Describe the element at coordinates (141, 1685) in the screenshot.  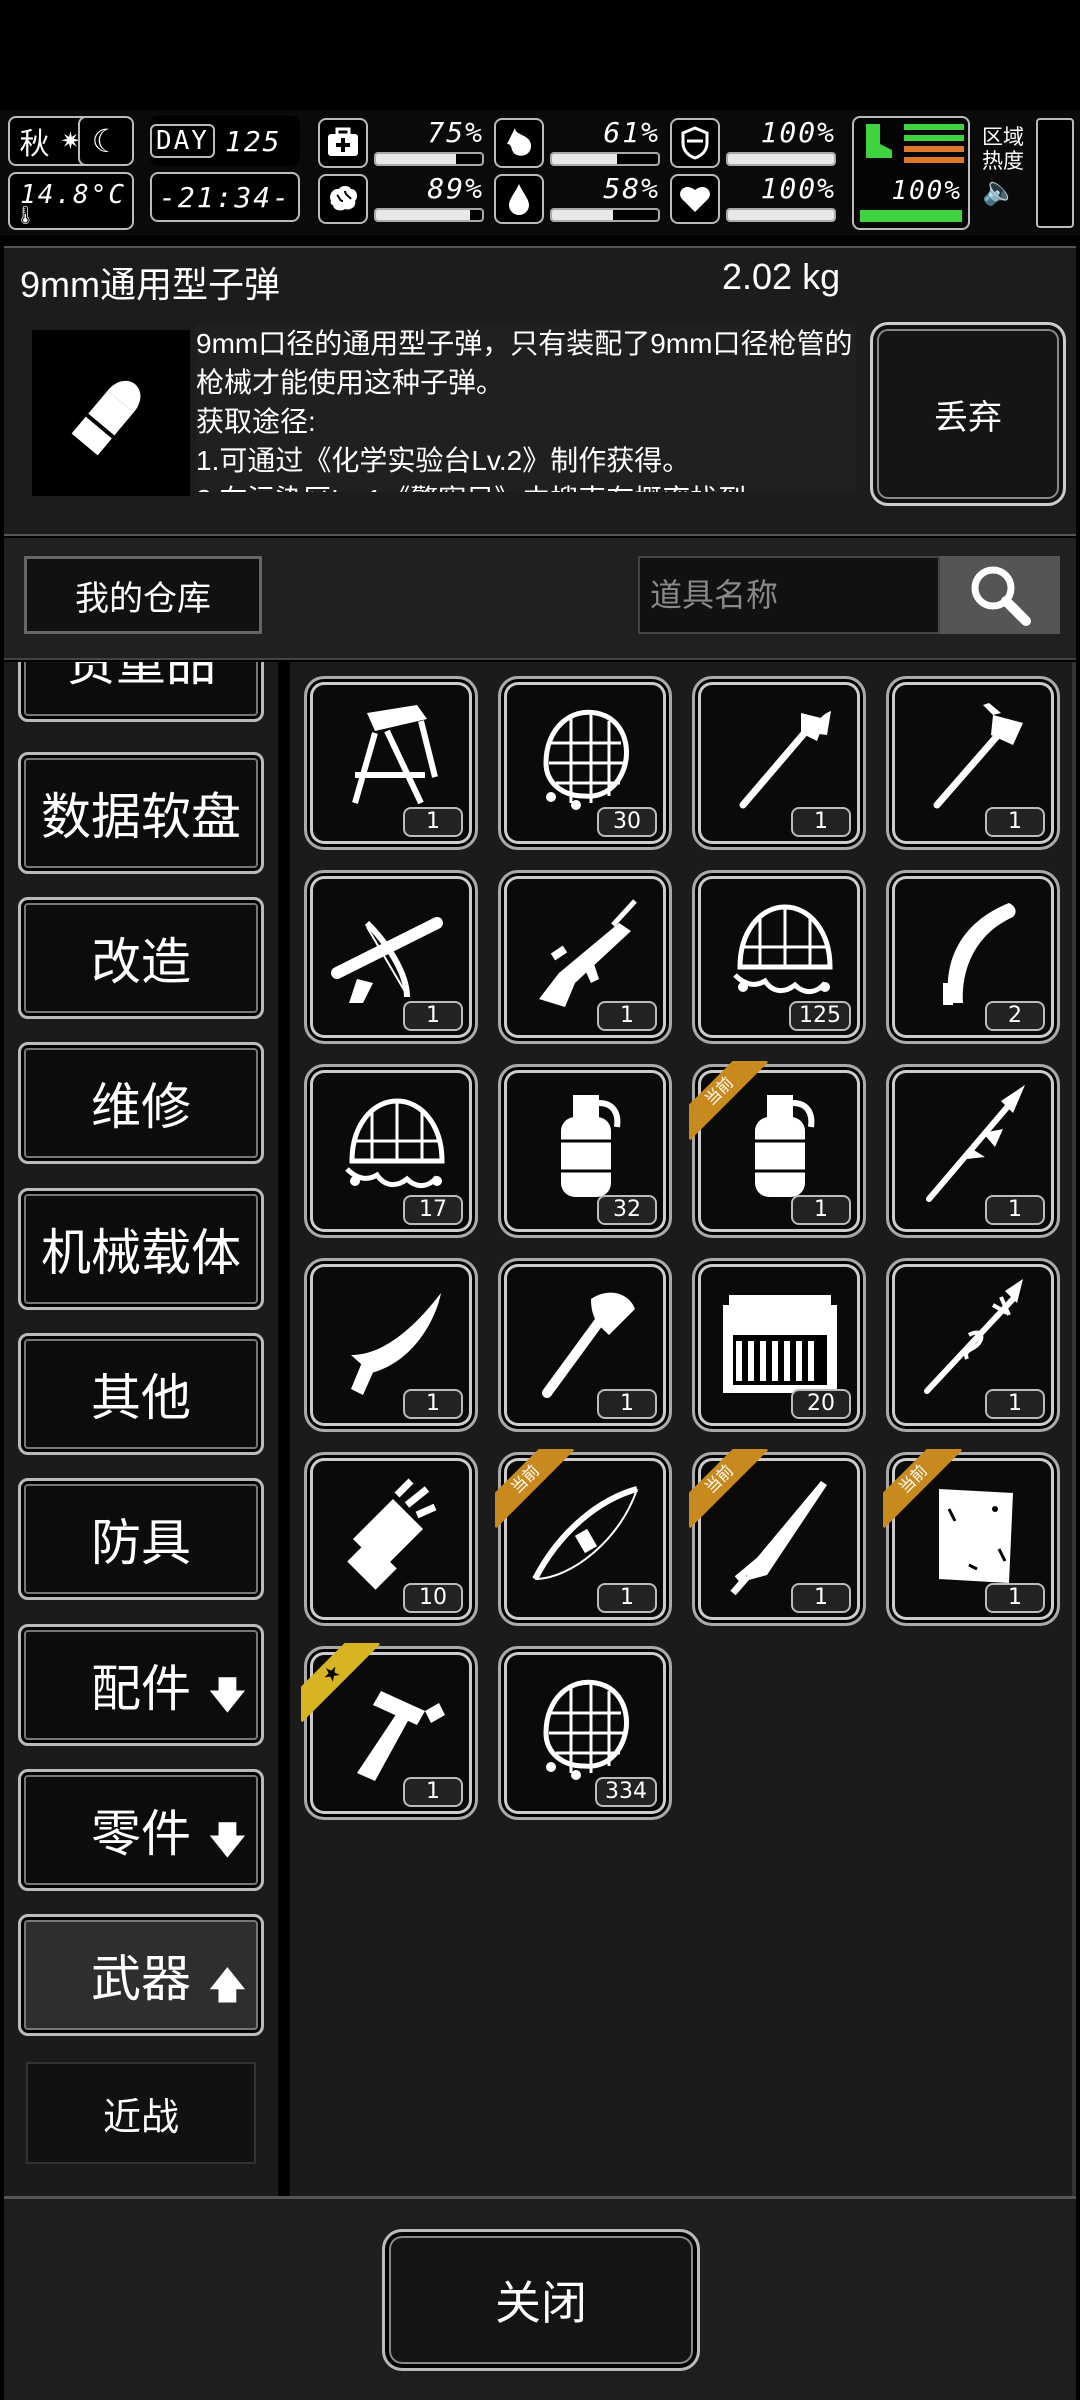
I see `category-accessories: 配件 🡇` at that location.